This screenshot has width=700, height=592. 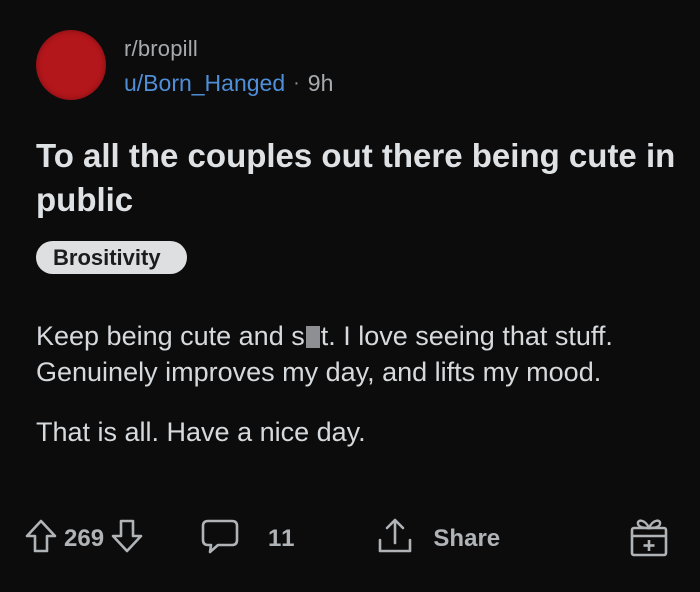 What do you see at coordinates (170, 336) in the screenshot?
I see `body-text-before-censor: Keep being cute and s` at bounding box center [170, 336].